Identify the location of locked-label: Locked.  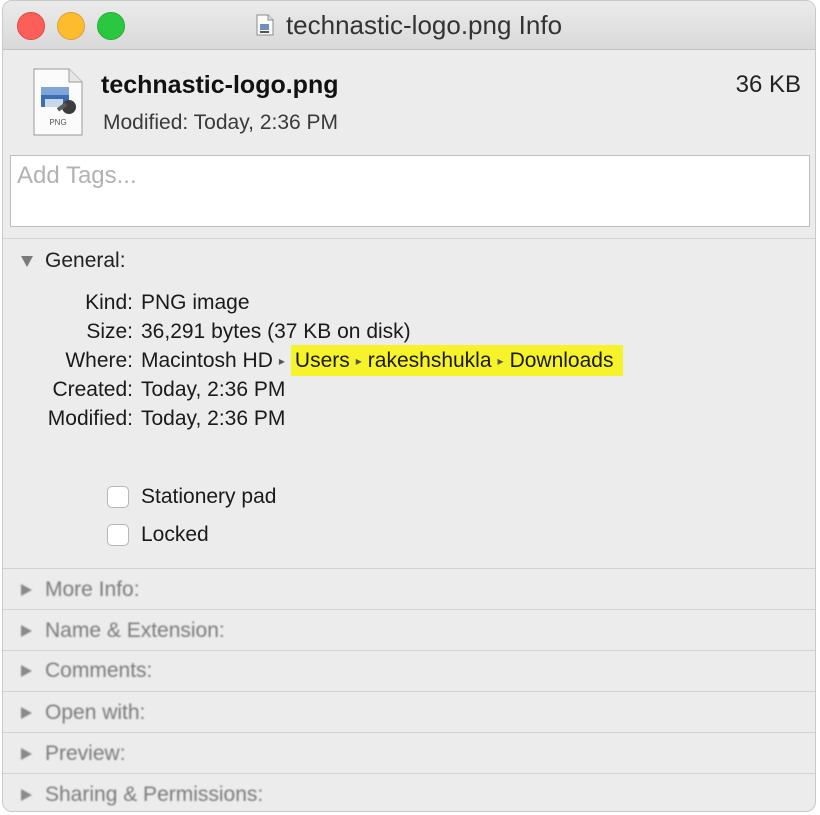
(175, 534).